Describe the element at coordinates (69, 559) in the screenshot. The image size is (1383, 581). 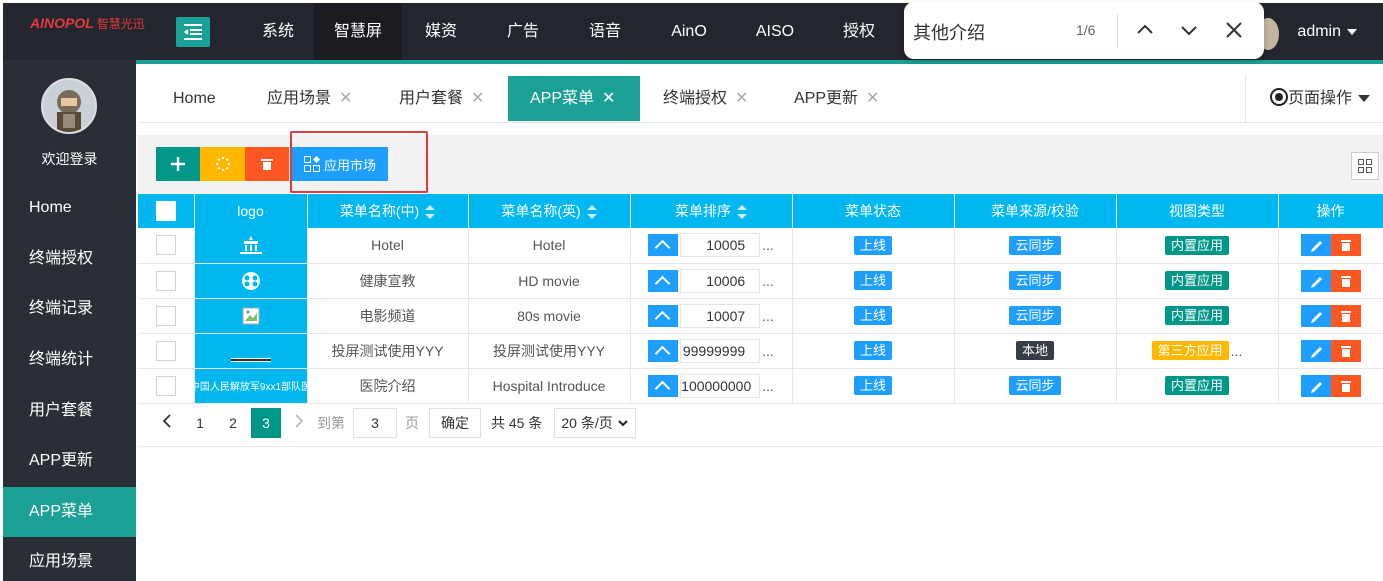
I see `sidebar-item-app-scene: 应用场景` at that location.